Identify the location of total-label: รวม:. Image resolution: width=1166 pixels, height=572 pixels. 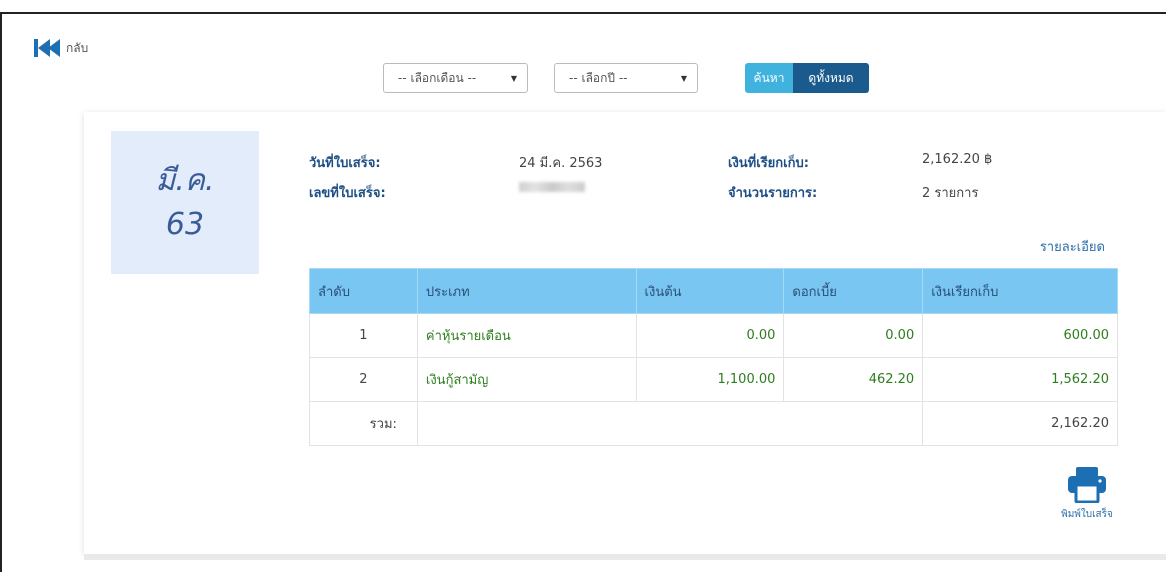
(363, 423).